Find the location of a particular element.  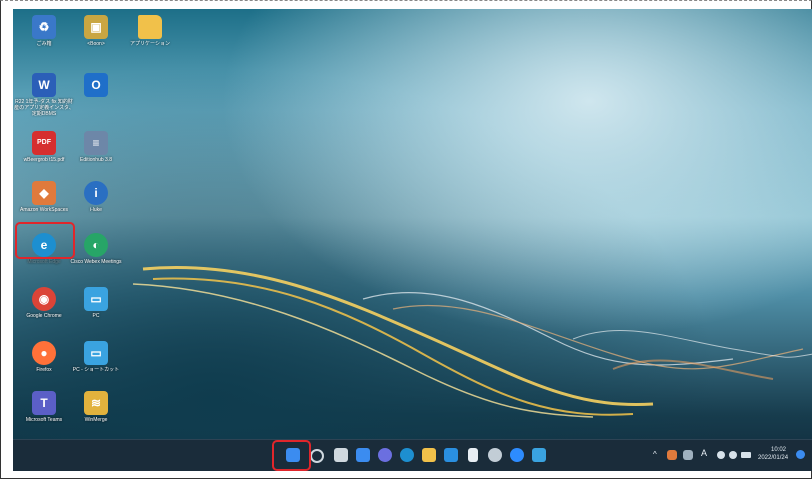

desktop-icon-label: Cisco Webex Meetings is located at coordinates (96, 262).